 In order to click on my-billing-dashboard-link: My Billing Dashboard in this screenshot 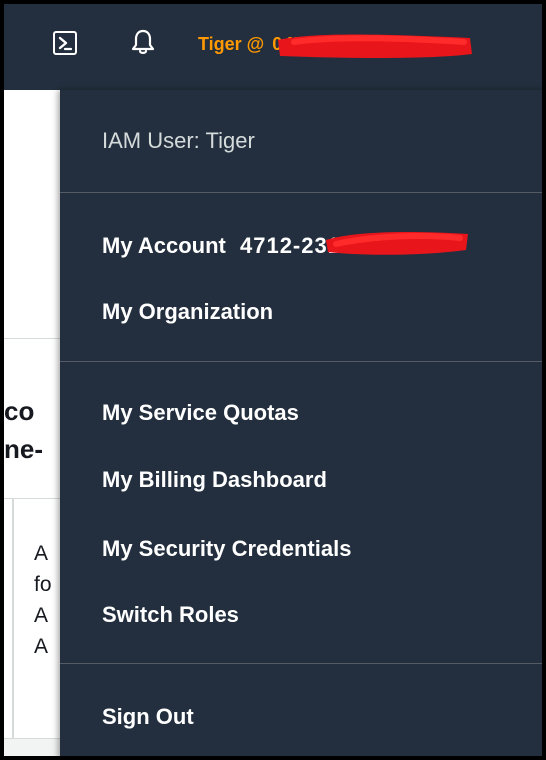, I will do `click(214, 480)`.